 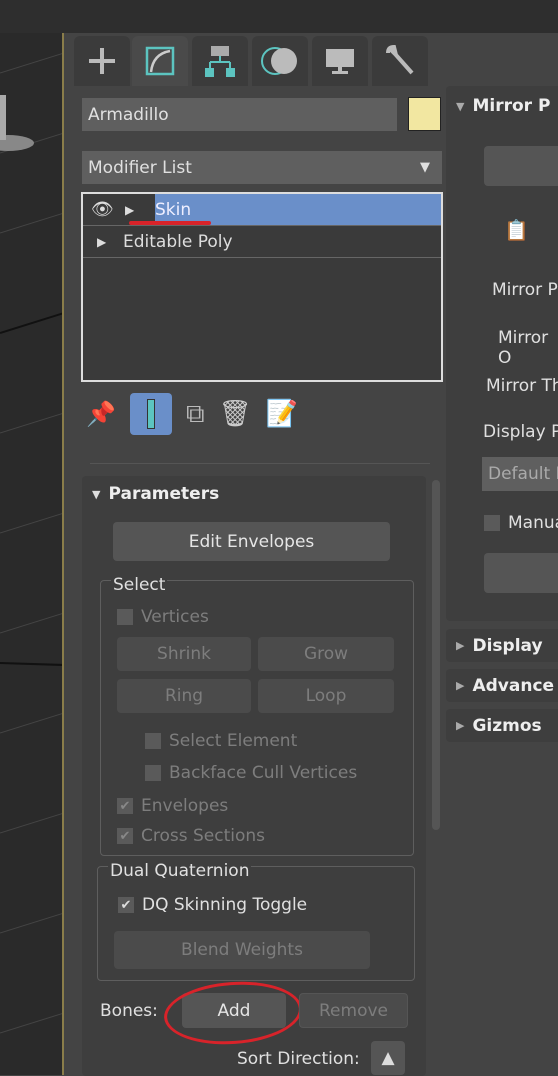 What do you see at coordinates (507, 725) in the screenshot?
I see `rollout-title: Gizmos` at bounding box center [507, 725].